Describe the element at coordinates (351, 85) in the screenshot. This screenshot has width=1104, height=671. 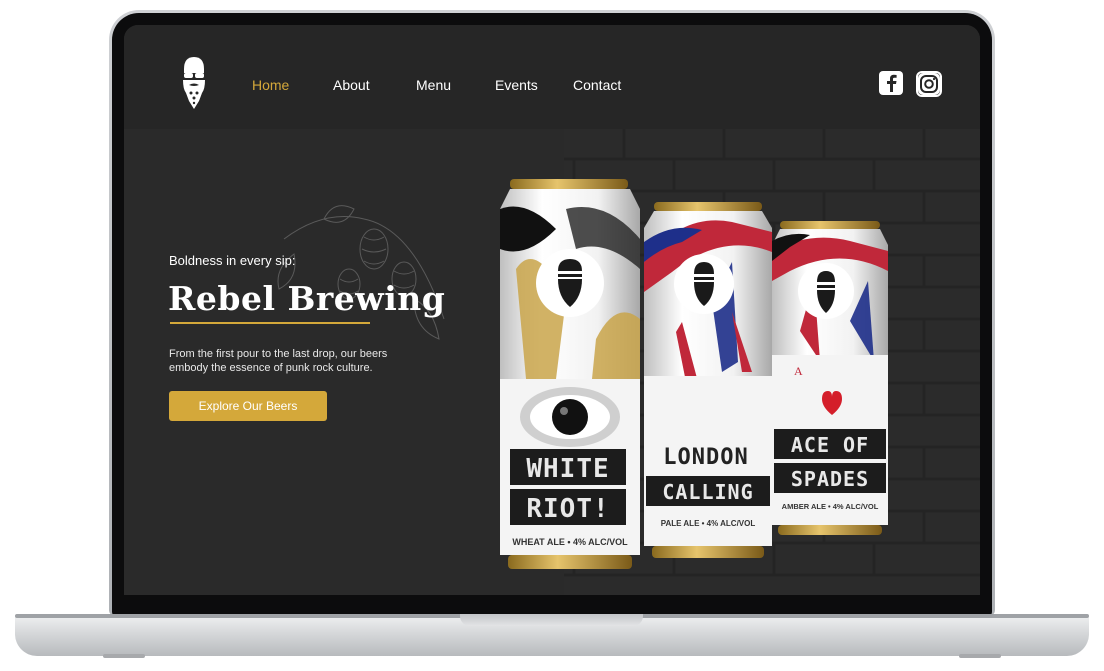
I see `nav-link-about: About` at that location.